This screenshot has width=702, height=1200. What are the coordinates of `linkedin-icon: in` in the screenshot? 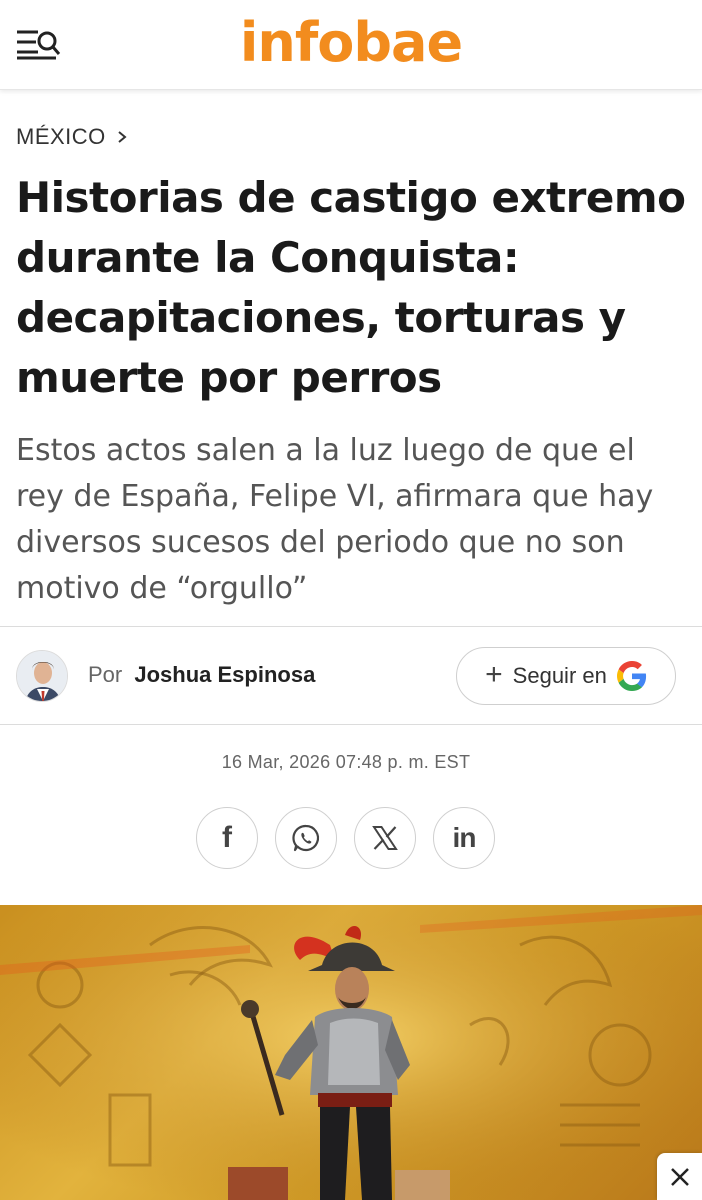 It's located at (464, 837).